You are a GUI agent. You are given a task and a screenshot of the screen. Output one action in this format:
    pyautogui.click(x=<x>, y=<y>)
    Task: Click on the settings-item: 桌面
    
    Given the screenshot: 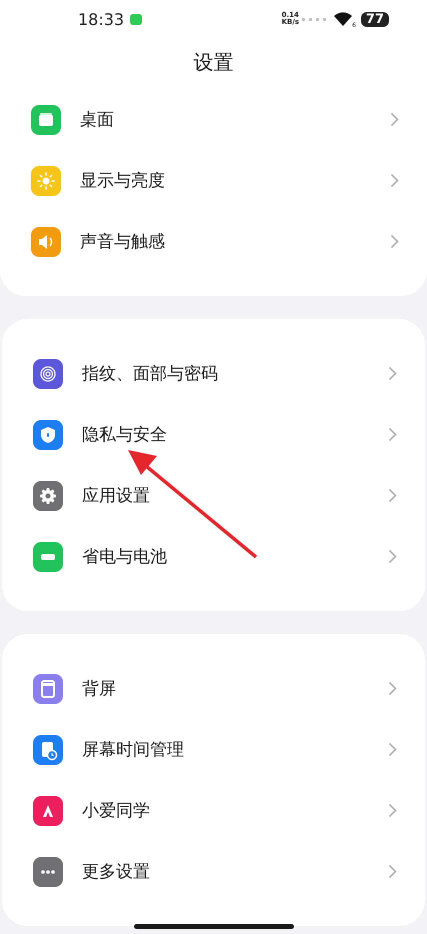 What is the action you would take?
    pyautogui.click(x=235, y=119)
    